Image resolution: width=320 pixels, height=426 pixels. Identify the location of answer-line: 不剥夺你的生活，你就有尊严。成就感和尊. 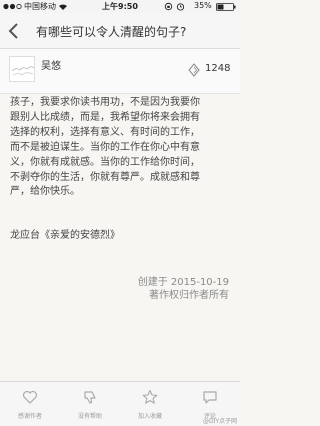
(105, 177).